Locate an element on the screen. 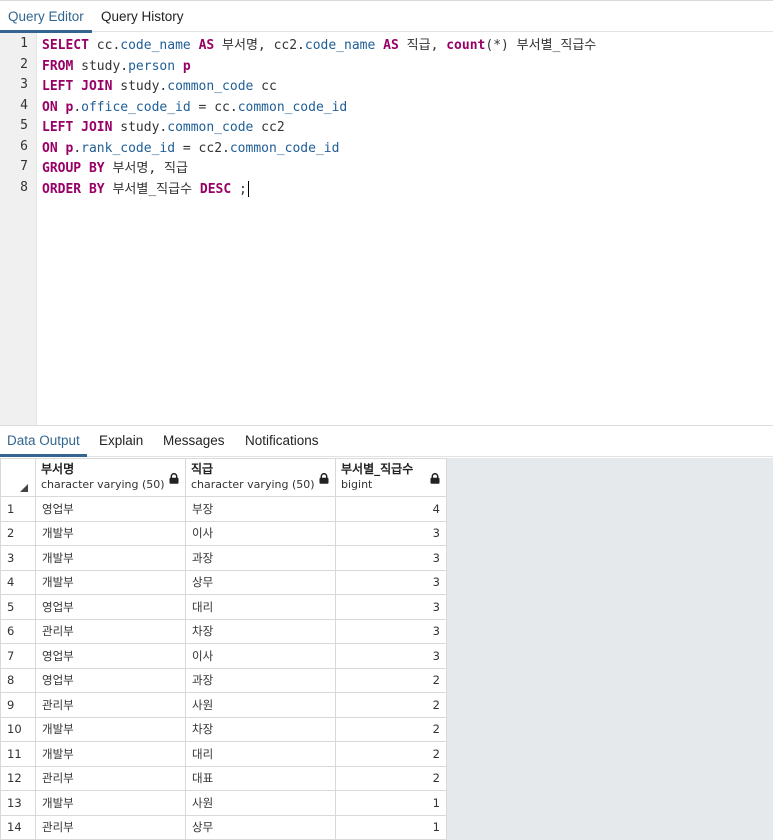 This screenshot has height=840, width=773. tab-messages: Messages is located at coordinates (194, 441).